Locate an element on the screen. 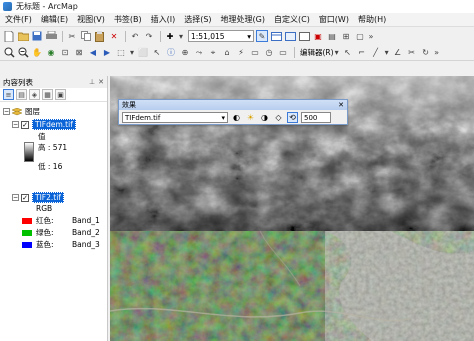 Image resolution: width=474 pixels, height=341 pixels. layer-name-tif2: TIF2.tif is located at coordinates (48, 197).